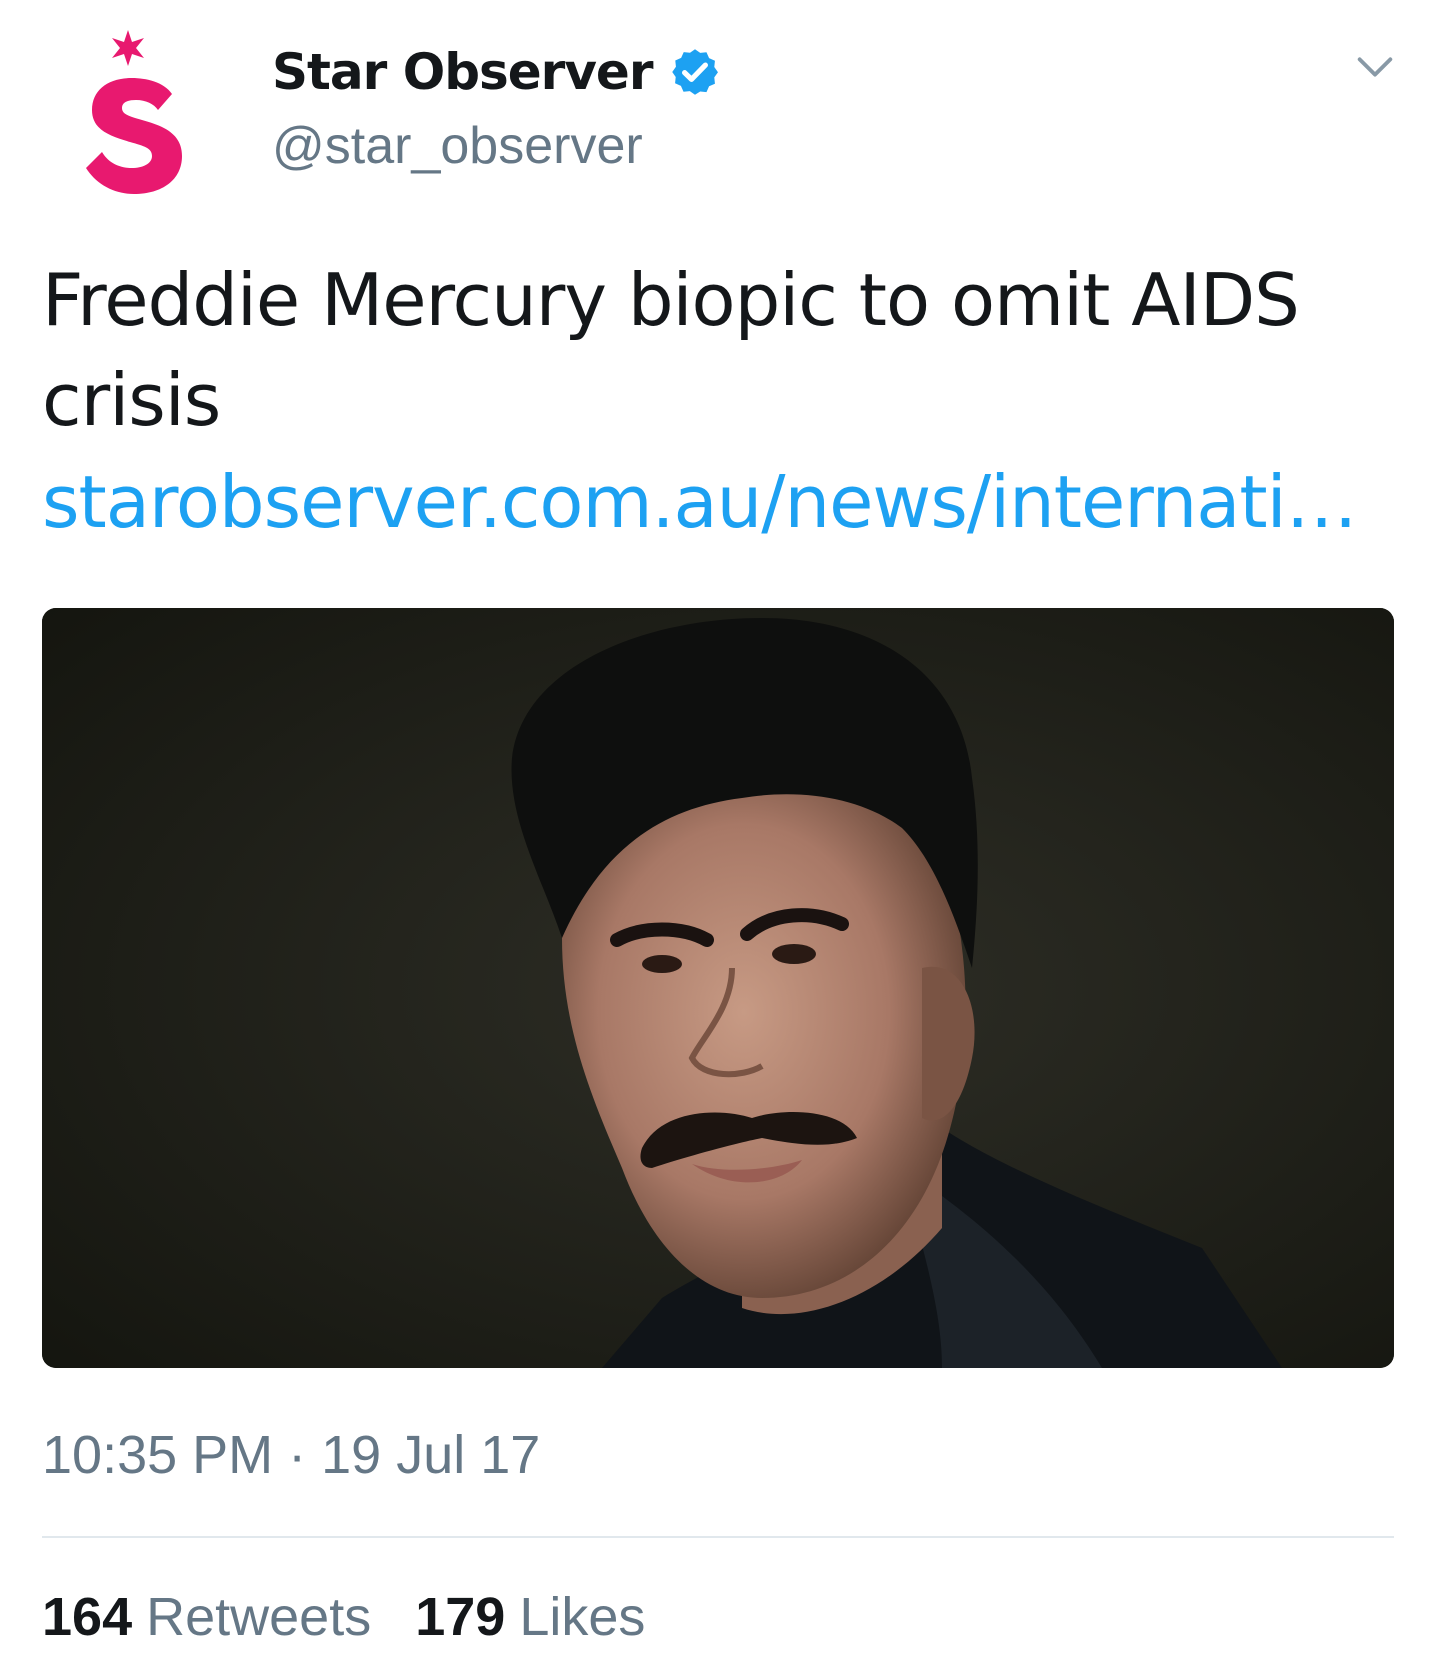 This screenshot has width=1438, height=1676. Describe the element at coordinates (718, 1537) in the screenshot. I see `divider` at that location.